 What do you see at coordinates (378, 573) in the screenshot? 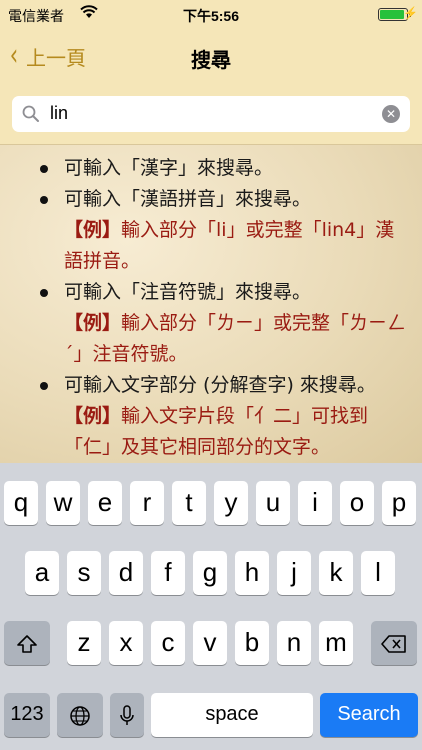
I see `key-l: l` at bounding box center [378, 573].